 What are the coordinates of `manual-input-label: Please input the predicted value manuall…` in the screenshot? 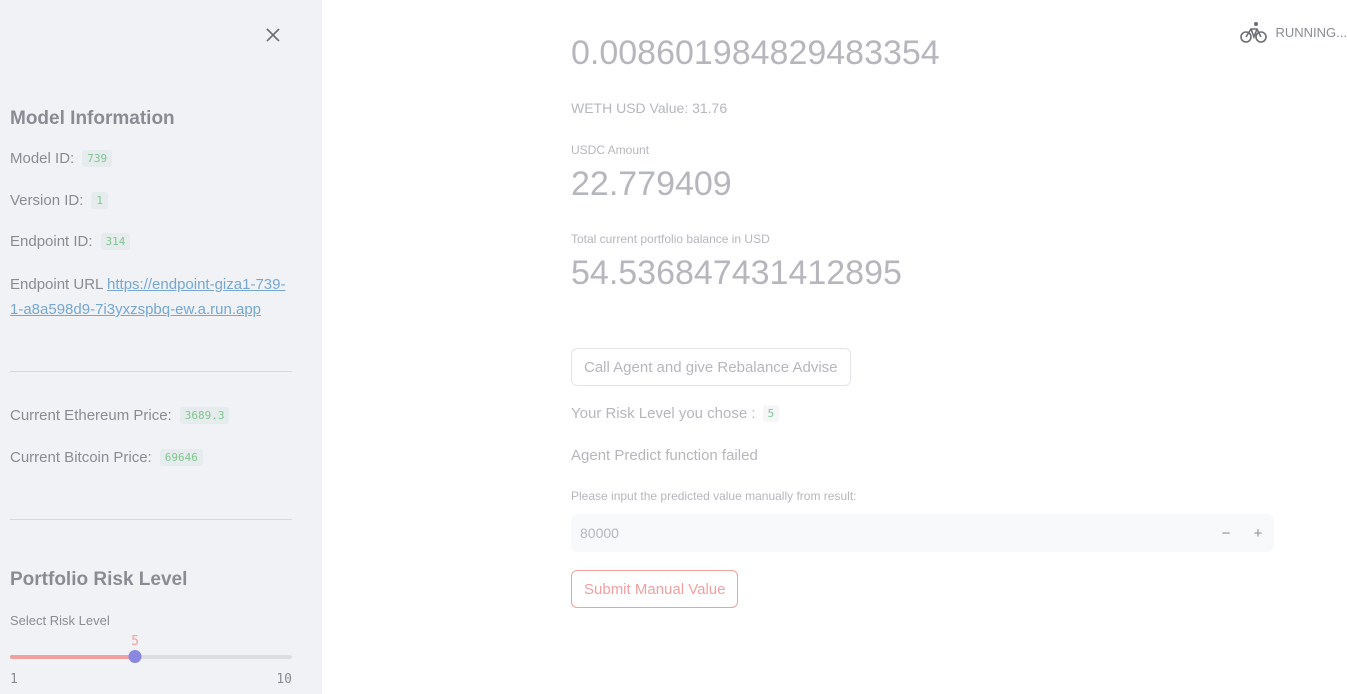 It's located at (714, 496).